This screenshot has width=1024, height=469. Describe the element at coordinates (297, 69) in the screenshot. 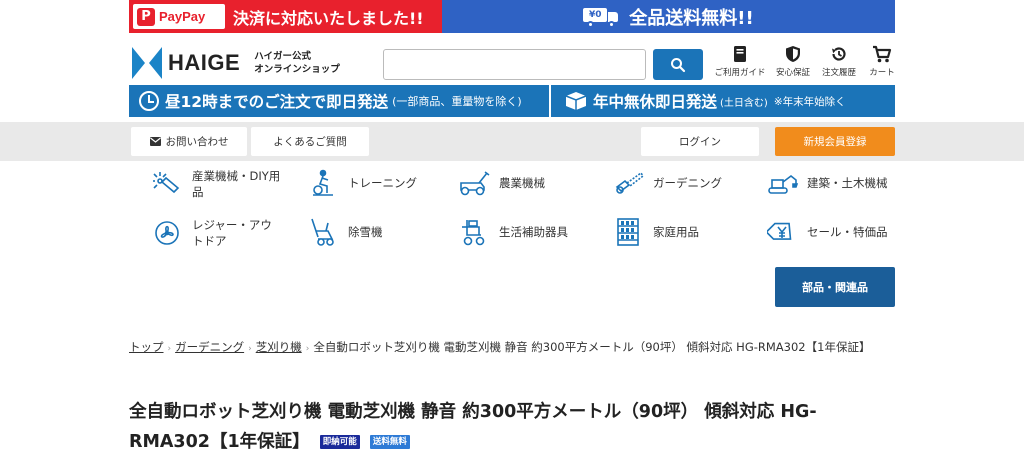

I see `logo-subtitle-line-2: オンラインショップ` at that location.